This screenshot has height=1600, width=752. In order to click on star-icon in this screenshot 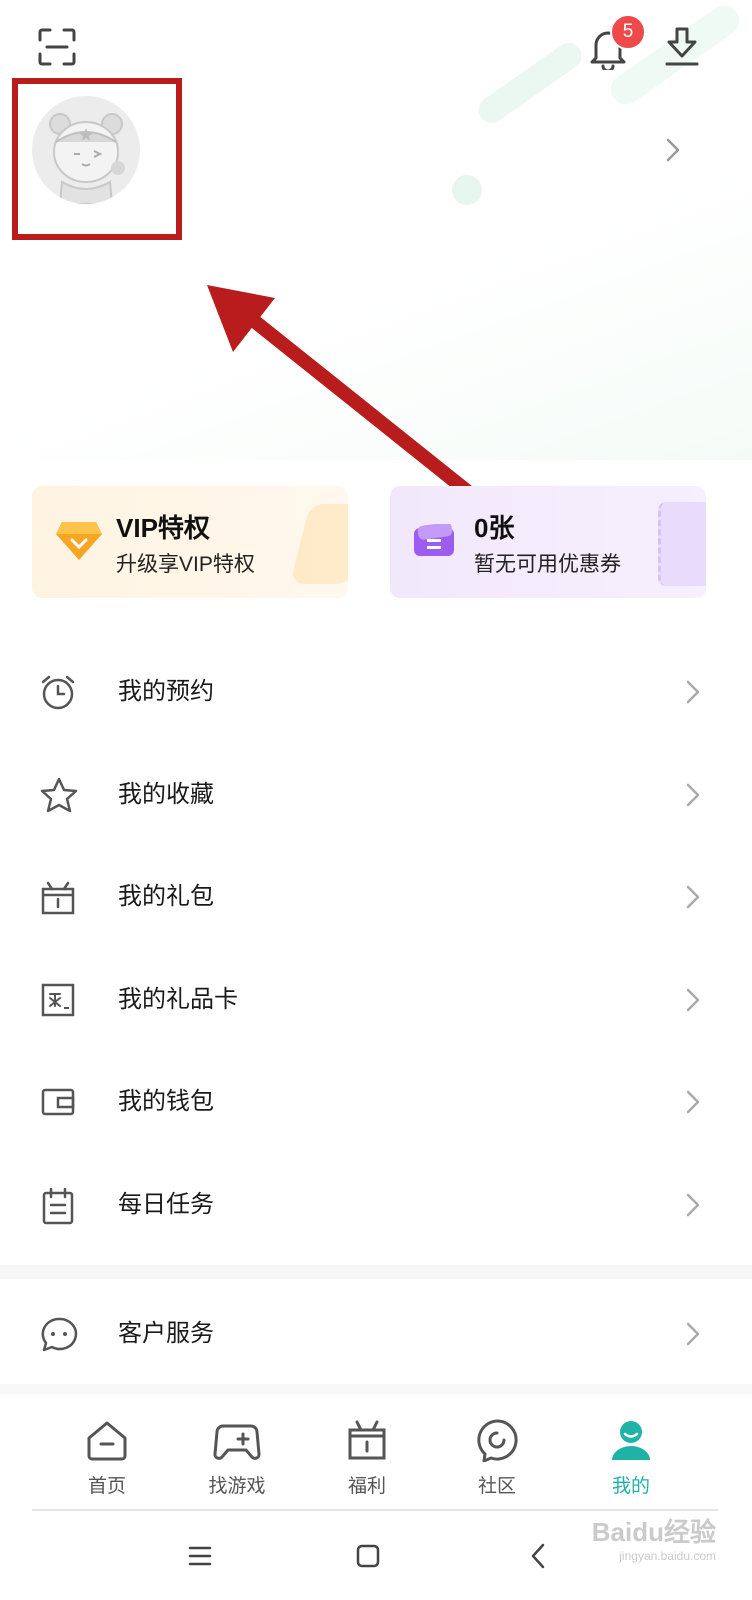, I will do `click(59, 795)`.